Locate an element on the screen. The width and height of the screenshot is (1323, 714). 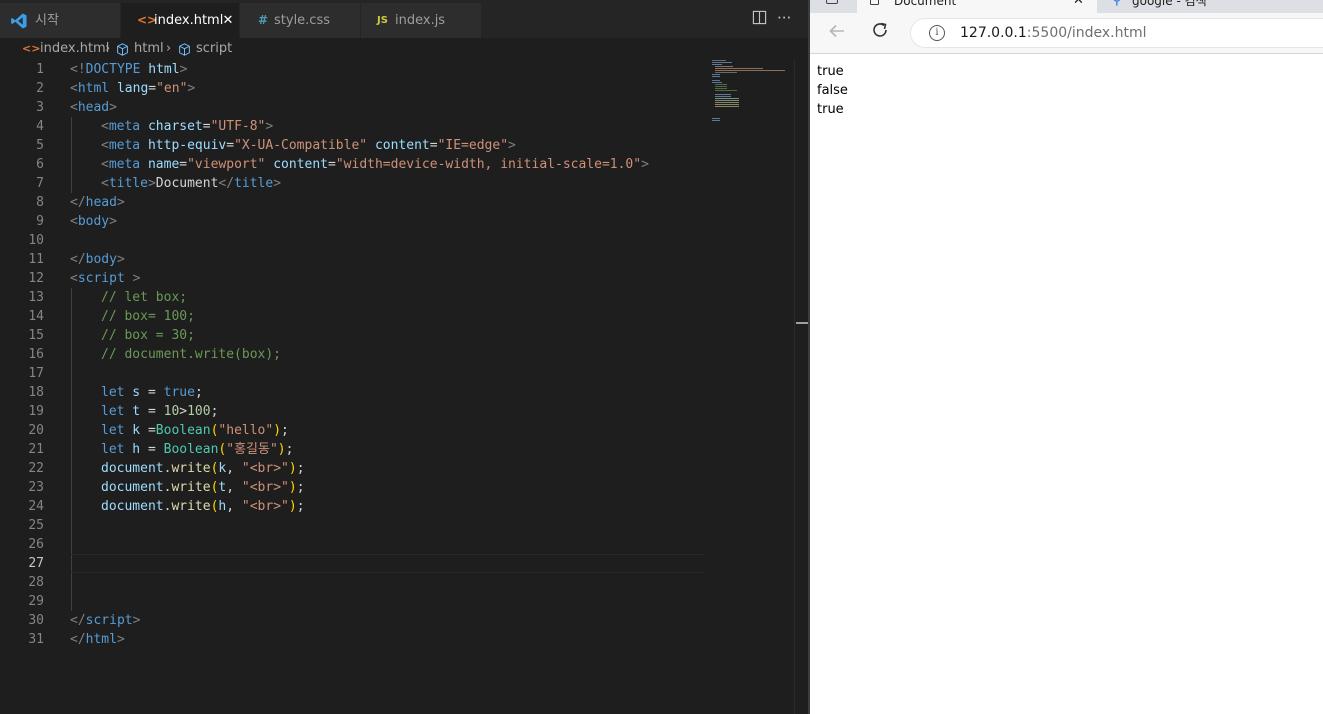
back-arrow-icon is located at coordinates (837, 34).